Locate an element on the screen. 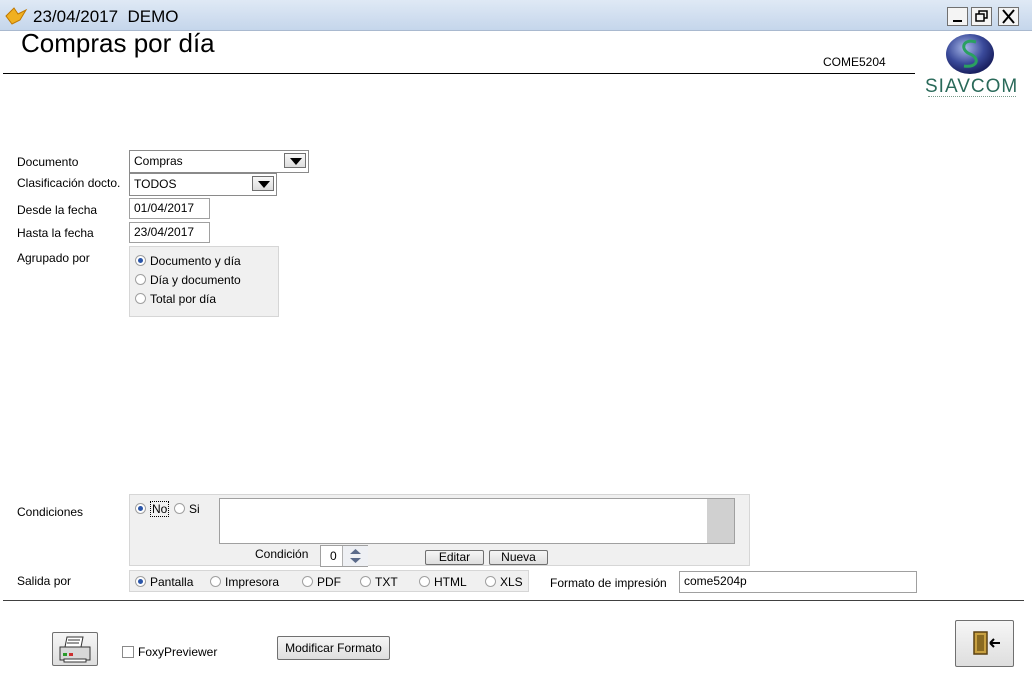 The height and width of the screenshot is (689, 1032). agrupado-option-label: Documento y día is located at coordinates (195, 261).